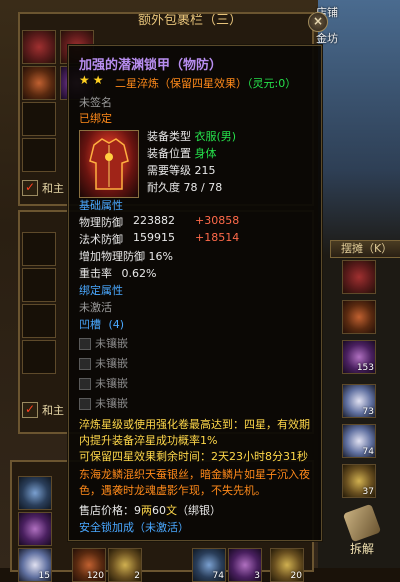 This screenshot has height=582, width=400. I want to click on slot-count: 73, so click(368, 412).